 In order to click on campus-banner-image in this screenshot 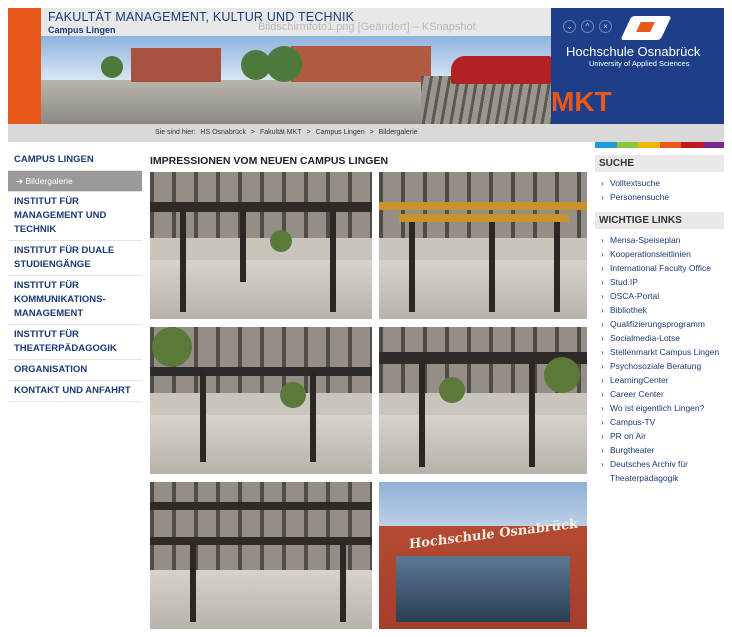, I will do `click(296, 80)`.